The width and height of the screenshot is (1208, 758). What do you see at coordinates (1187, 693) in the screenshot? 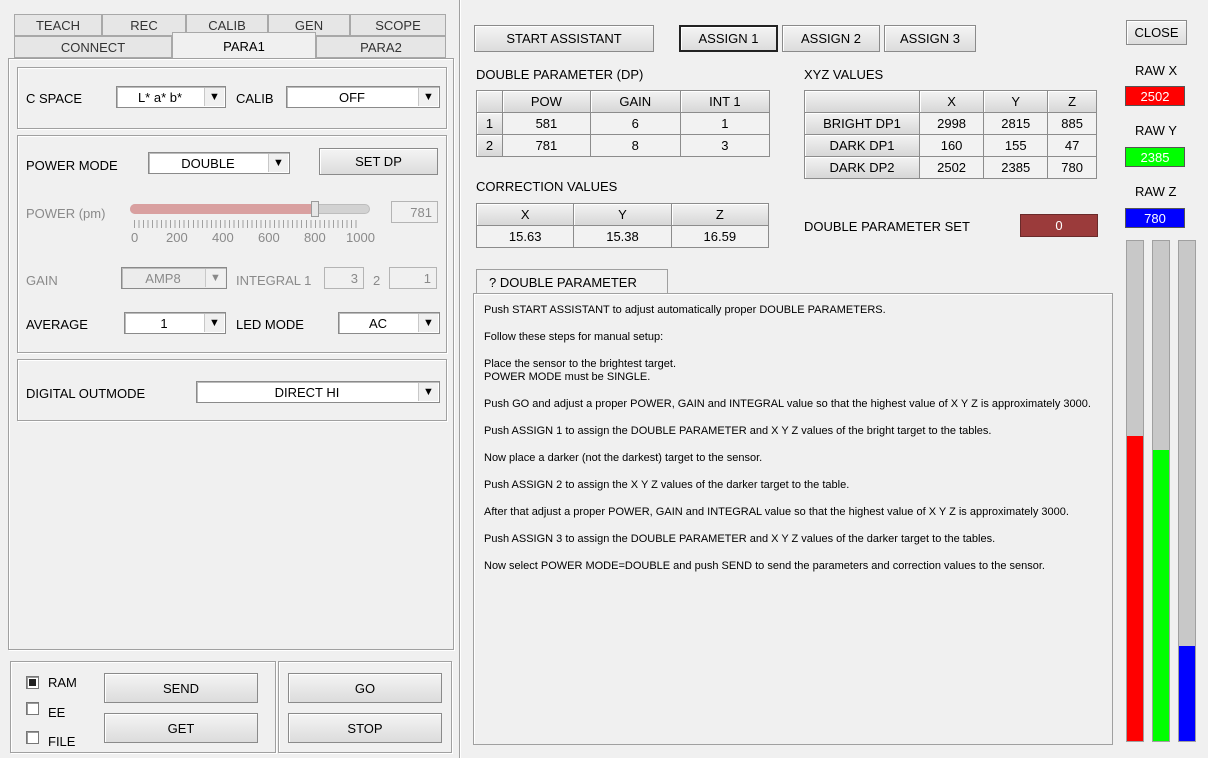
I see `raw-z-bar-fill` at bounding box center [1187, 693].